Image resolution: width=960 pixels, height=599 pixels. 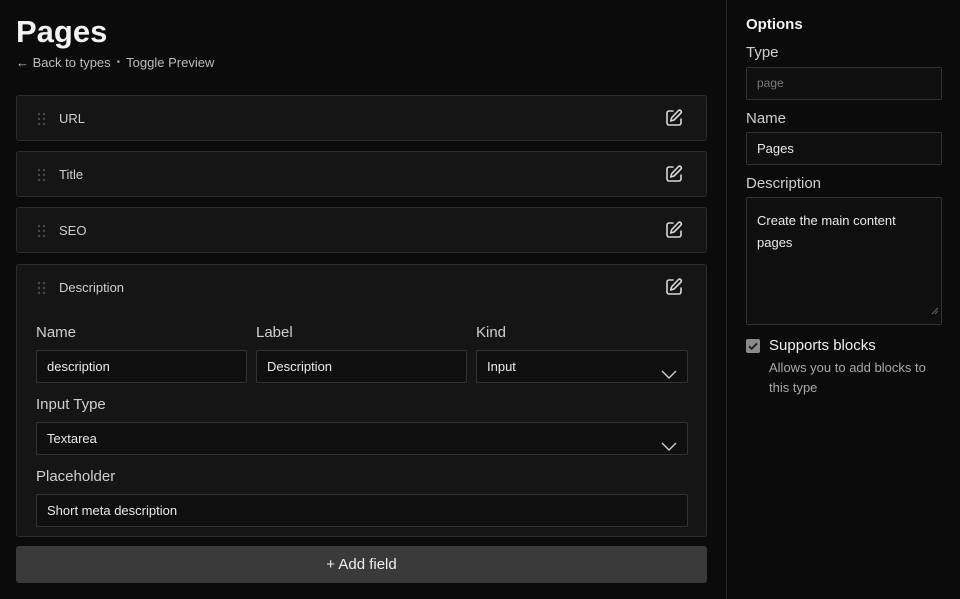 I want to click on input-type-select: Textarea, so click(x=362, y=438).